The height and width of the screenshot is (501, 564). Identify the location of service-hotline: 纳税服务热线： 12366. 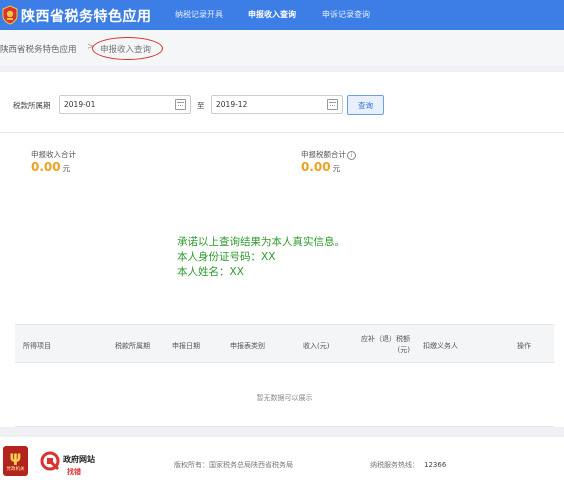
(408, 465).